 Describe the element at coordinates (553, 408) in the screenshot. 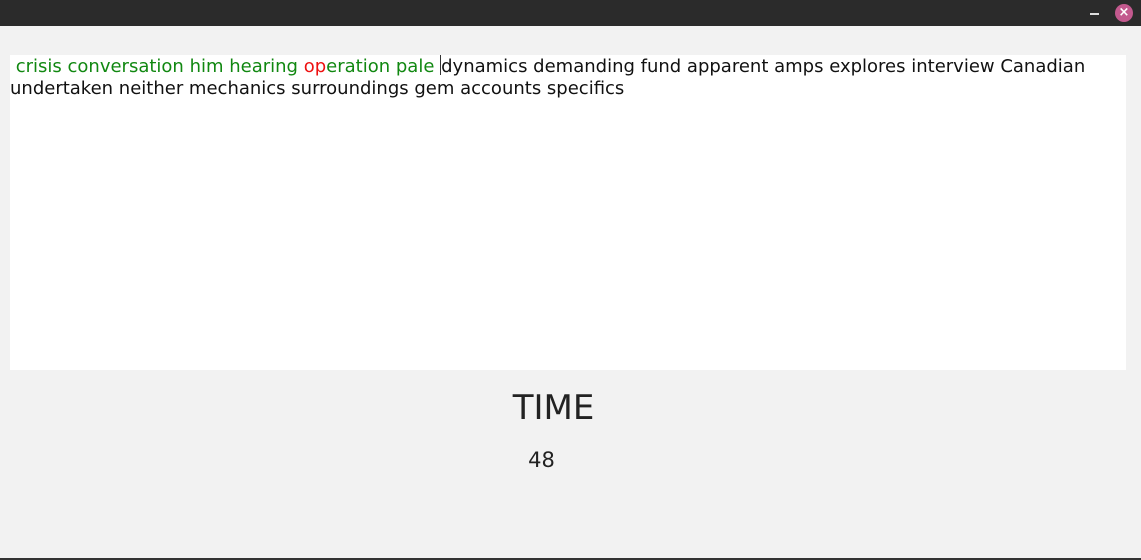

I see `time-label: TIME` at that location.